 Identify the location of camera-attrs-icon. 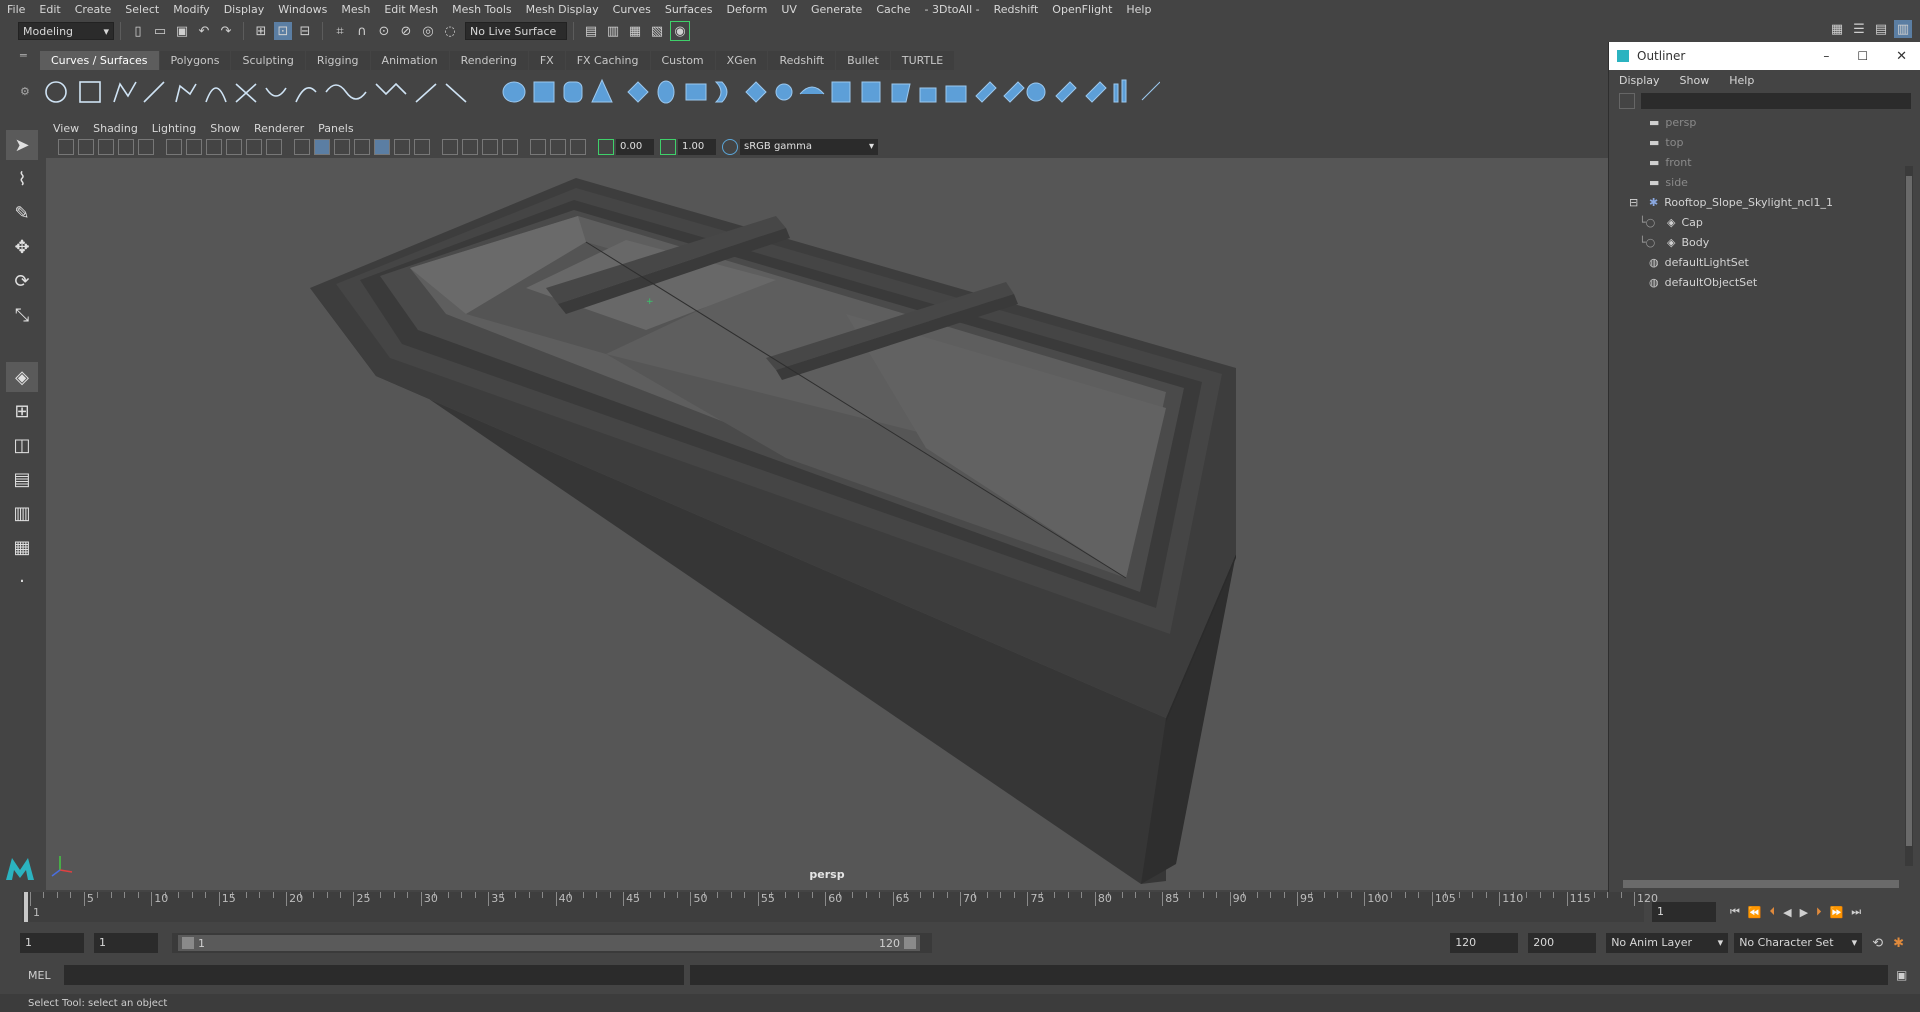
(86, 147).